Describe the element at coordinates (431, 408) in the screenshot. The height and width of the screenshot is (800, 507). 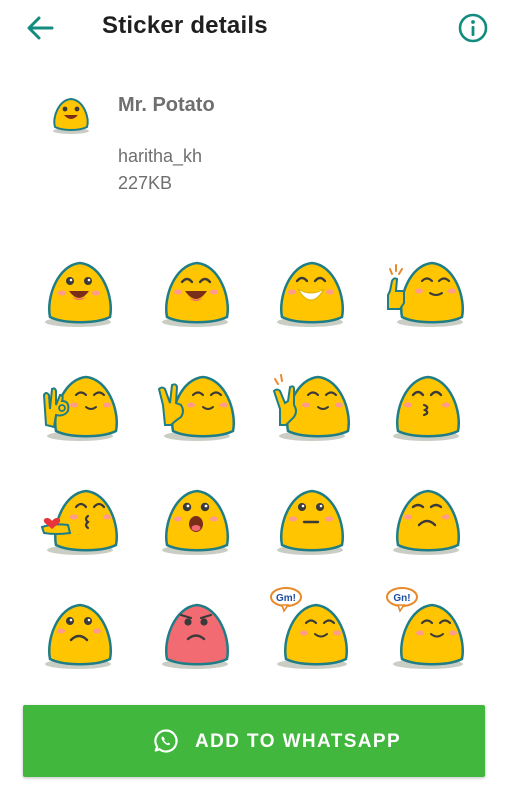
I see `sticker-kiss` at that location.